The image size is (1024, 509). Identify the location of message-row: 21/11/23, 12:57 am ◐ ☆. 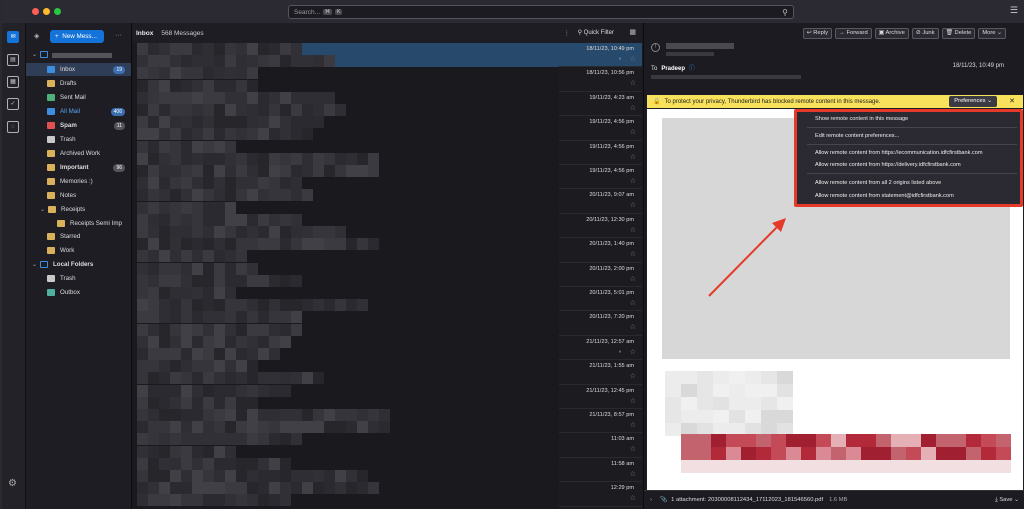
(600, 348).